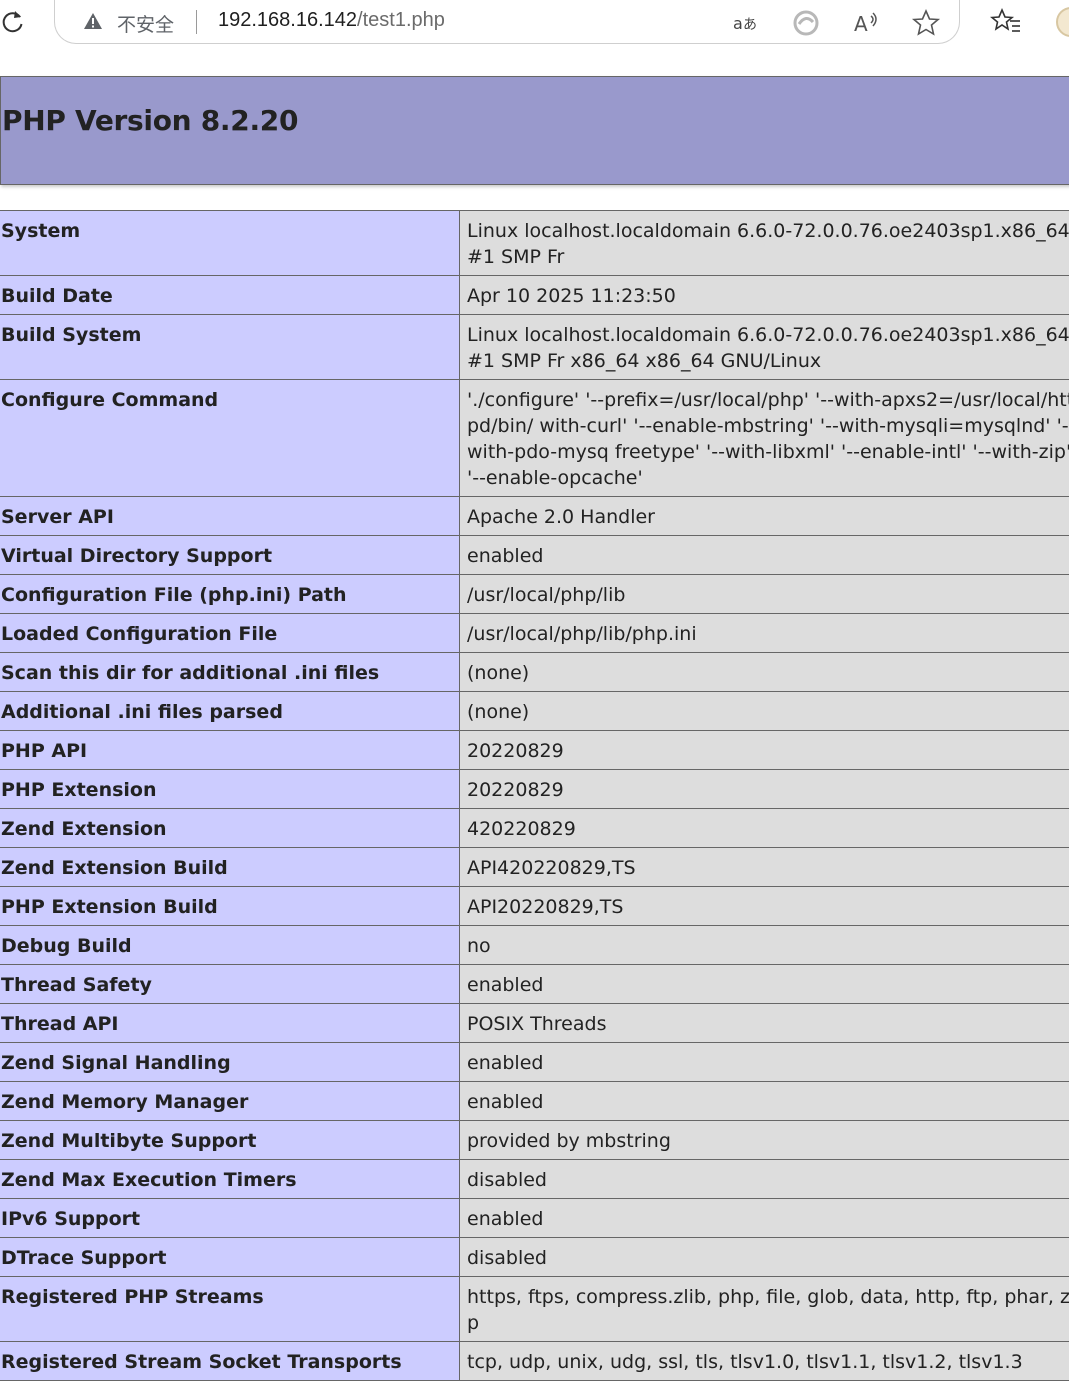 This screenshot has height=1381, width=1069. I want to click on row-value: Apr 10 2025 11:23:50, so click(764, 295).